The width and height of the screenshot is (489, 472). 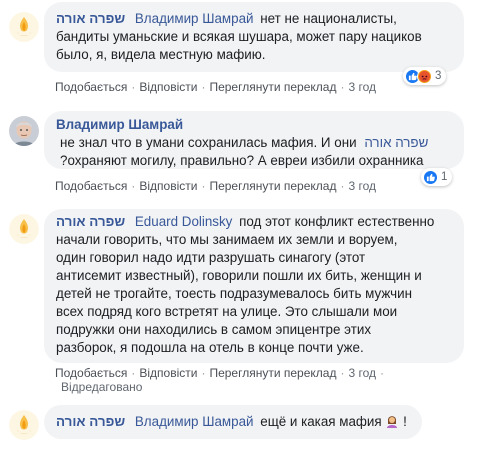 What do you see at coordinates (119, 124) in the screenshot?
I see `comment-author: Владимир Шамрай` at bounding box center [119, 124].